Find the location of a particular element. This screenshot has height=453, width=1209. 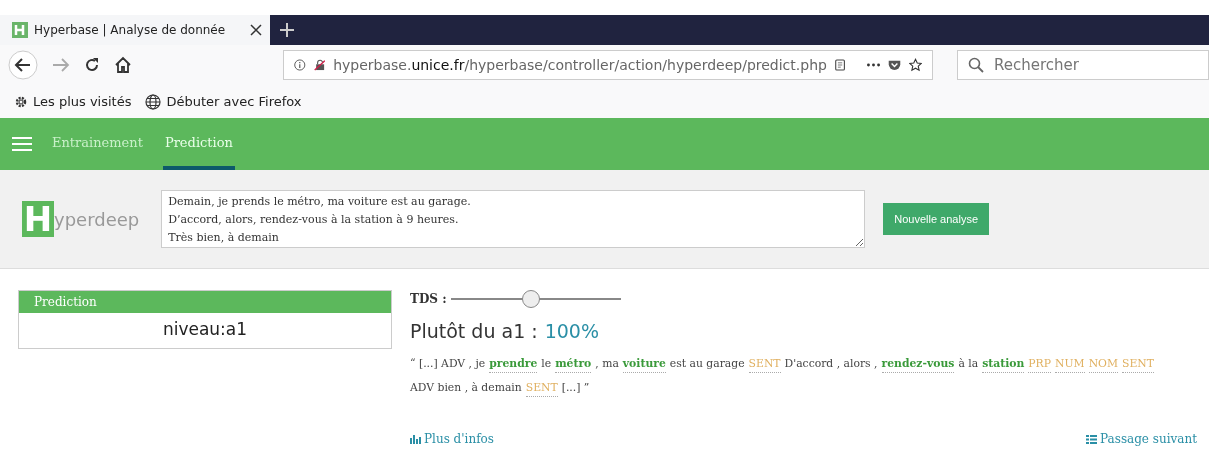

back-icon is located at coordinates (23, 65).